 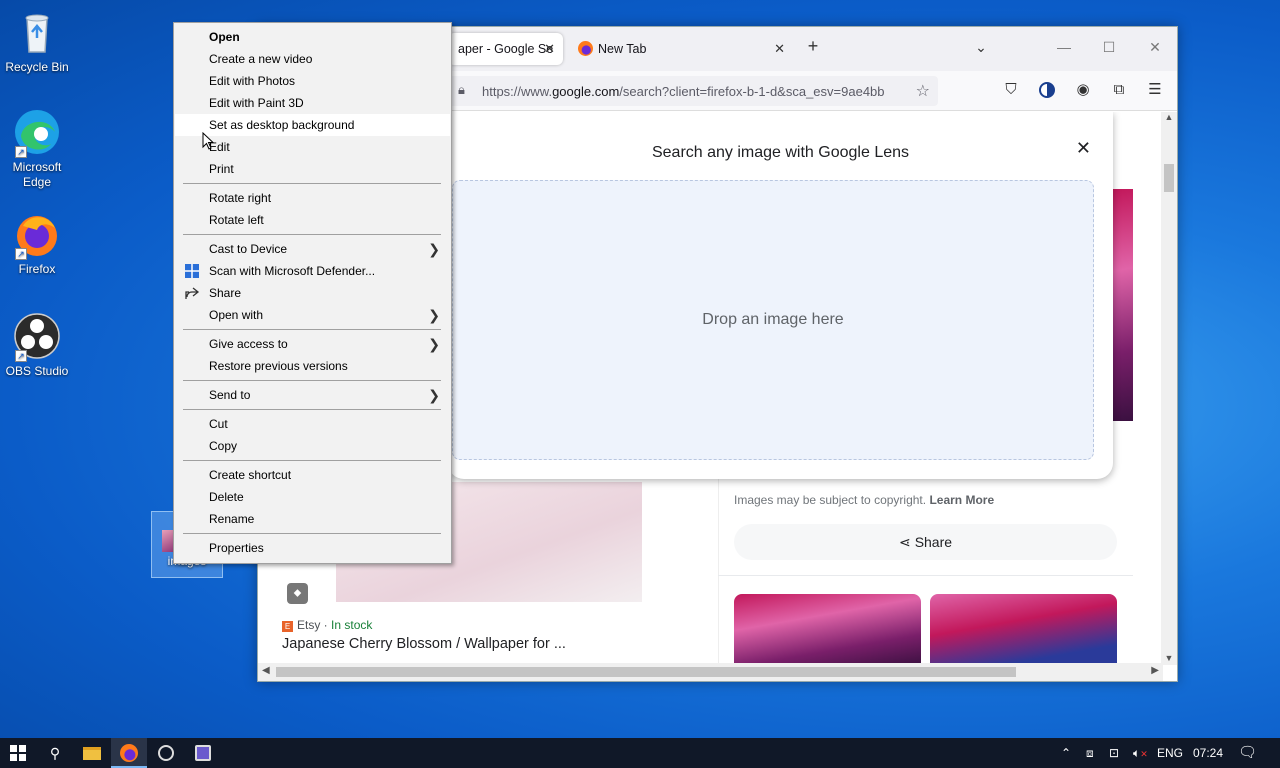 I want to click on menu-item-set-desktop-background: Set as desktop background, so click(x=312, y=125).